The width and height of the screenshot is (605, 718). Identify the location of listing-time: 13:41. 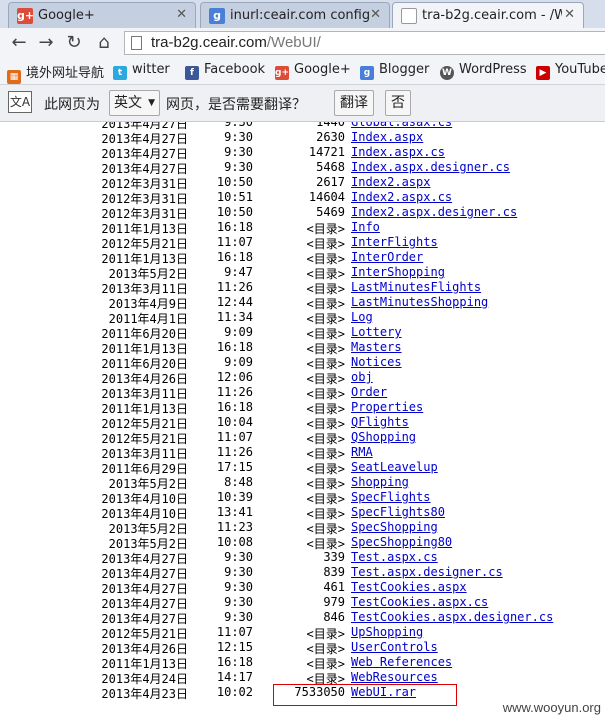
(234, 512).